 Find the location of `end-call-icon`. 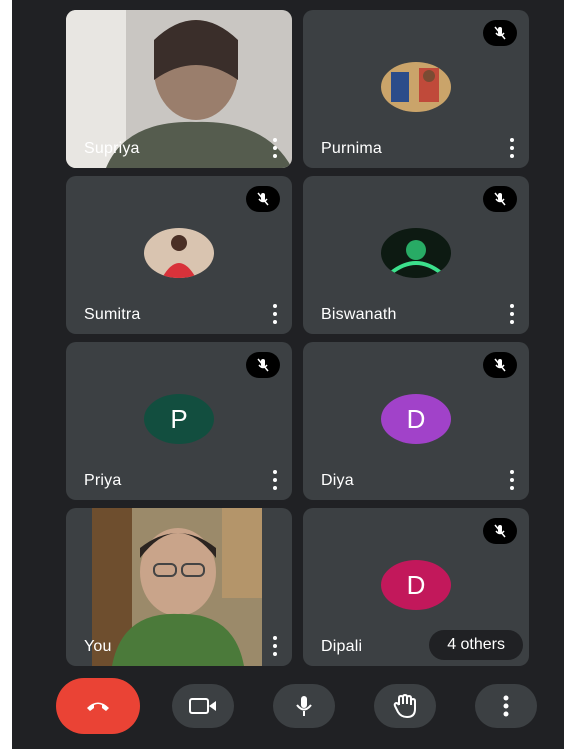

end-call-icon is located at coordinates (98, 706).